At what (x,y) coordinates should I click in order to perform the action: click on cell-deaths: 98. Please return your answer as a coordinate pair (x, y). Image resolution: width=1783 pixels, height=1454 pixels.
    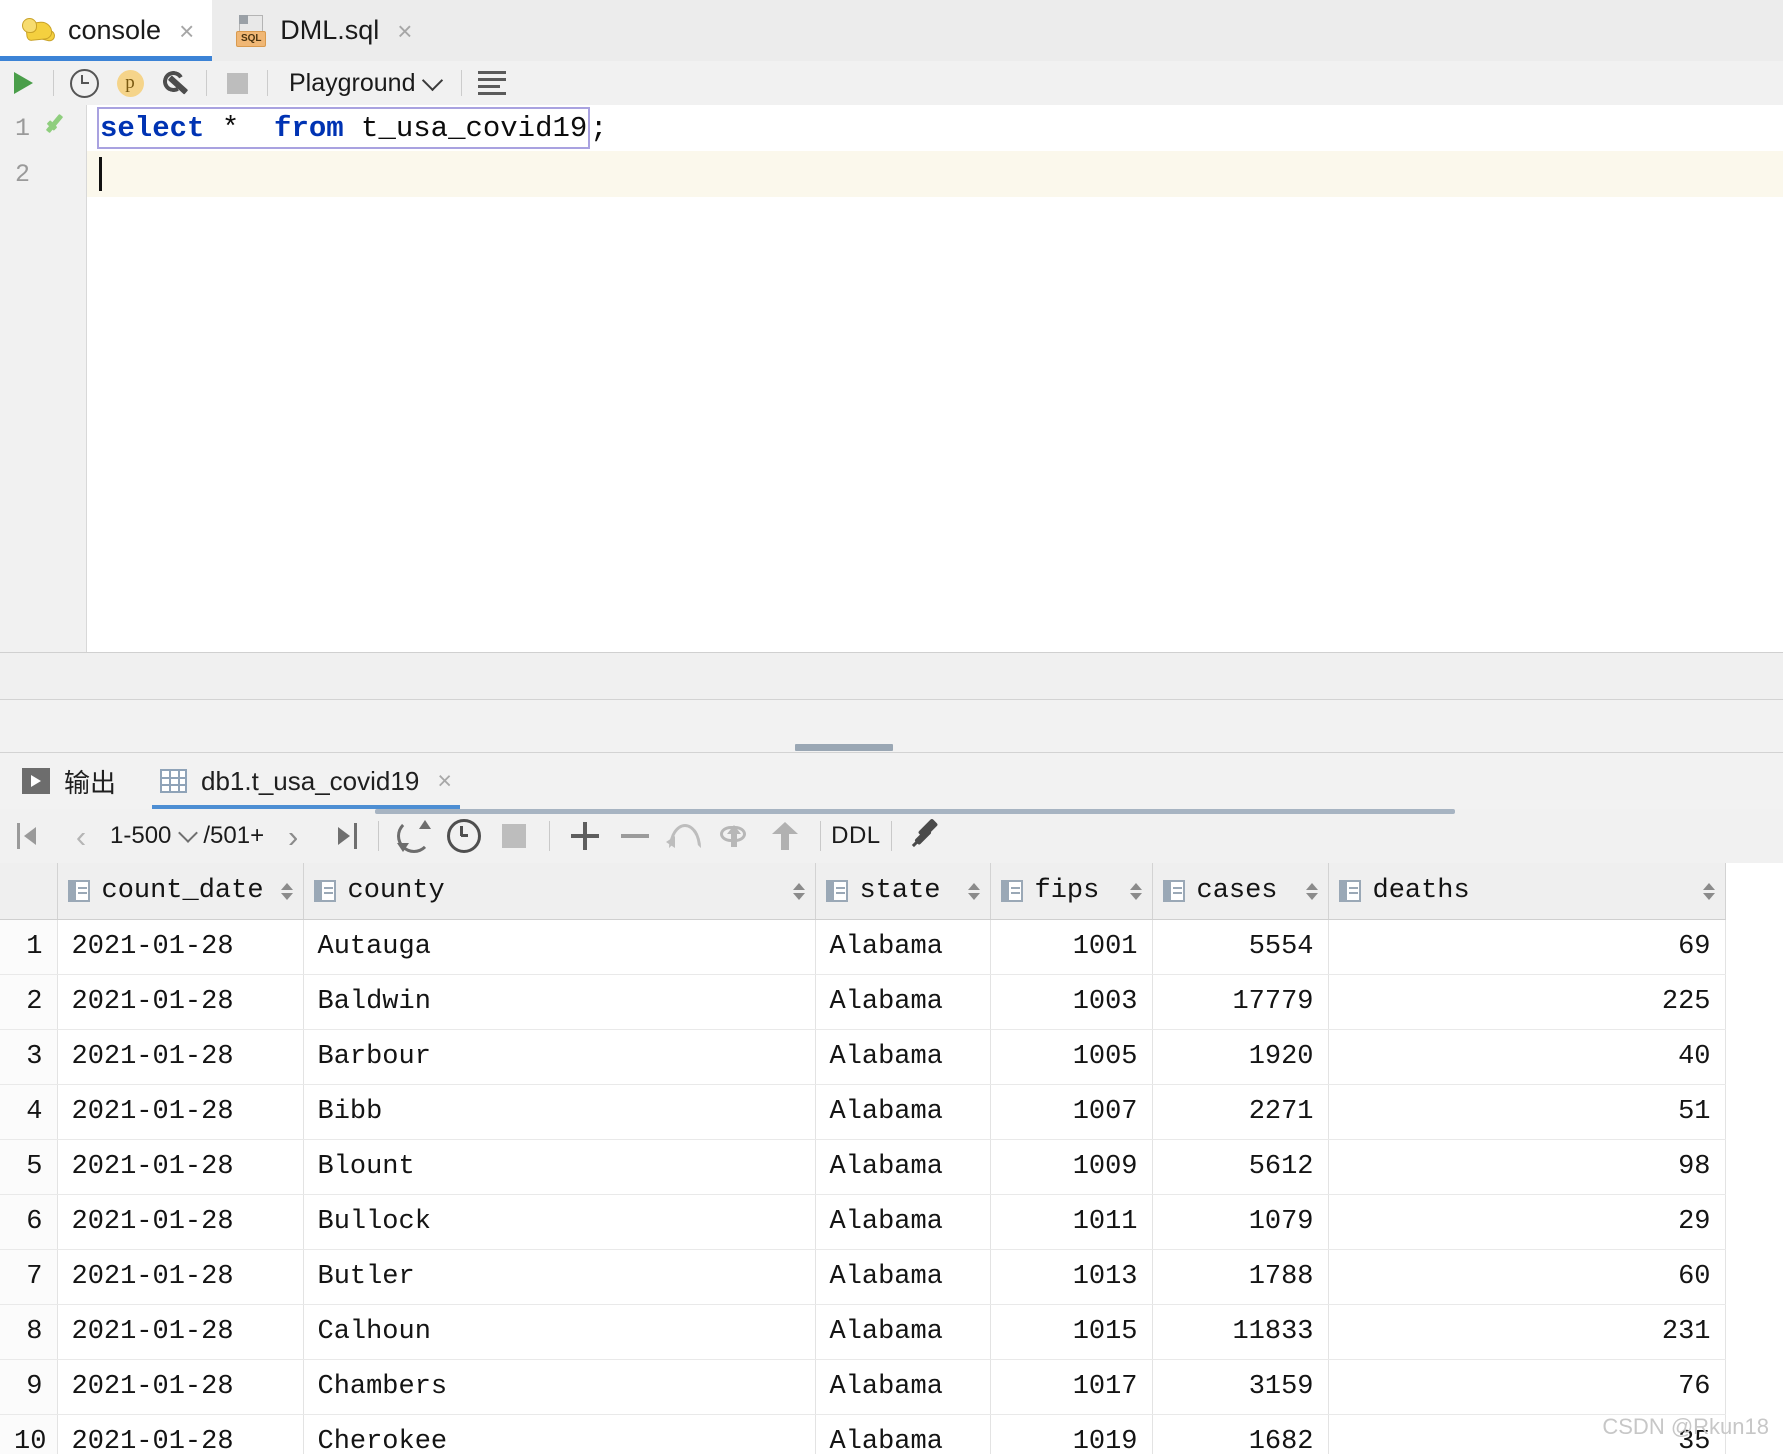
    Looking at the image, I should click on (1527, 1167).